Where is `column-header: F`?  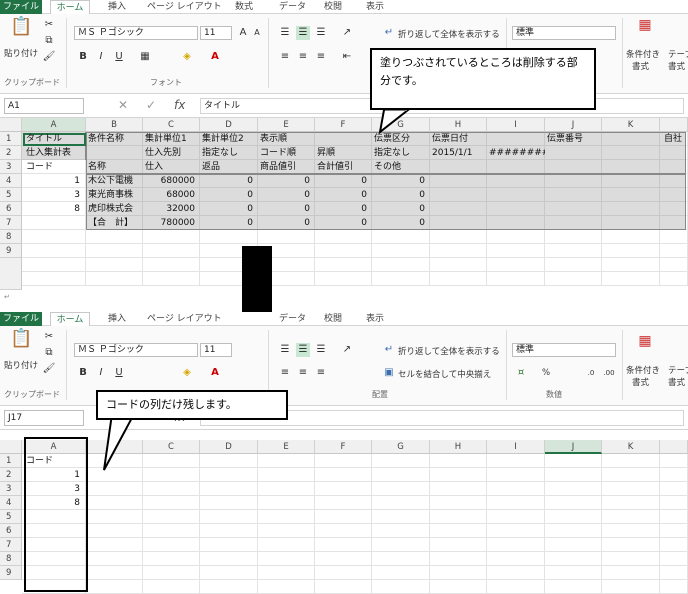 column-header: F is located at coordinates (343, 125).